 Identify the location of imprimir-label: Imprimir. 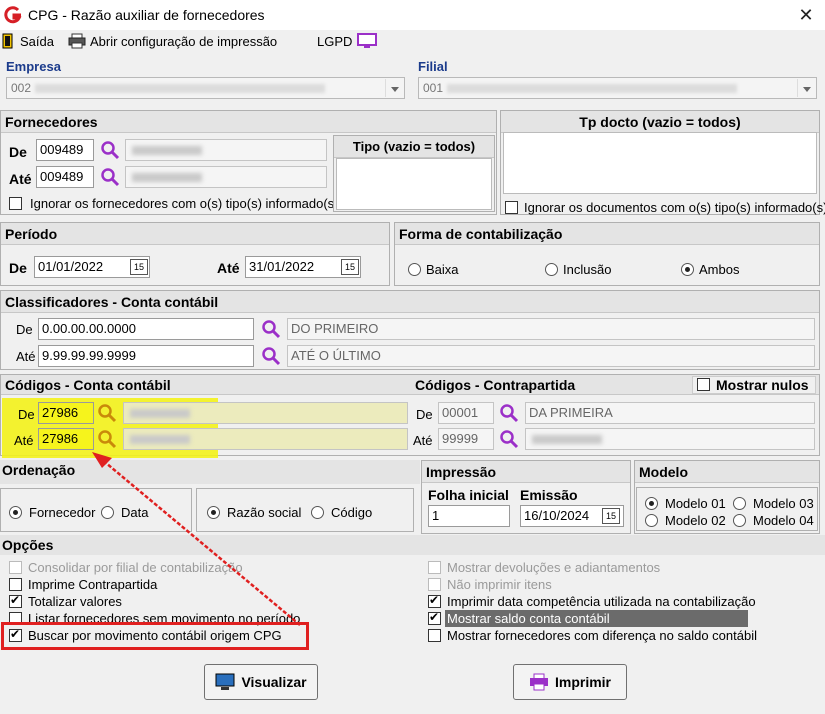
(582, 682).